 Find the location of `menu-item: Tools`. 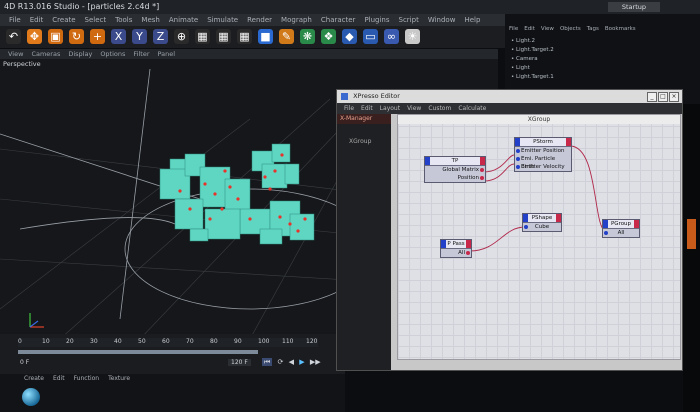

menu-item: Tools is located at coordinates (123, 20).